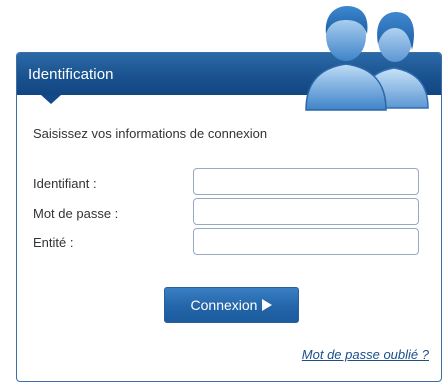  I want to click on login-button-label: Connexion, so click(224, 305).